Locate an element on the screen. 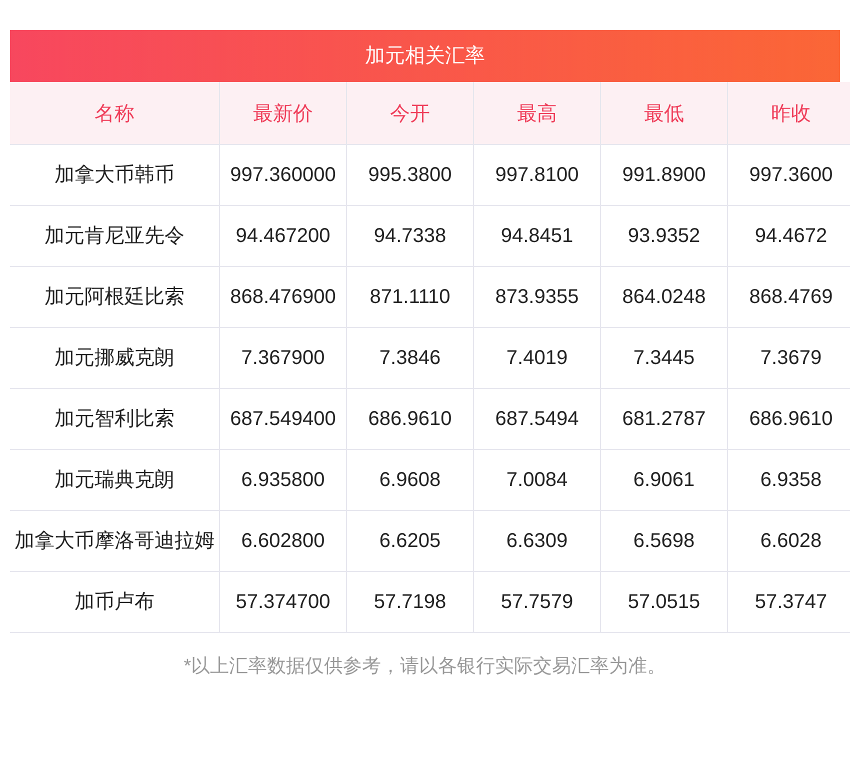 Image resolution: width=850 pixels, height=757 pixels. table-cell: 687.5494 is located at coordinates (537, 419).